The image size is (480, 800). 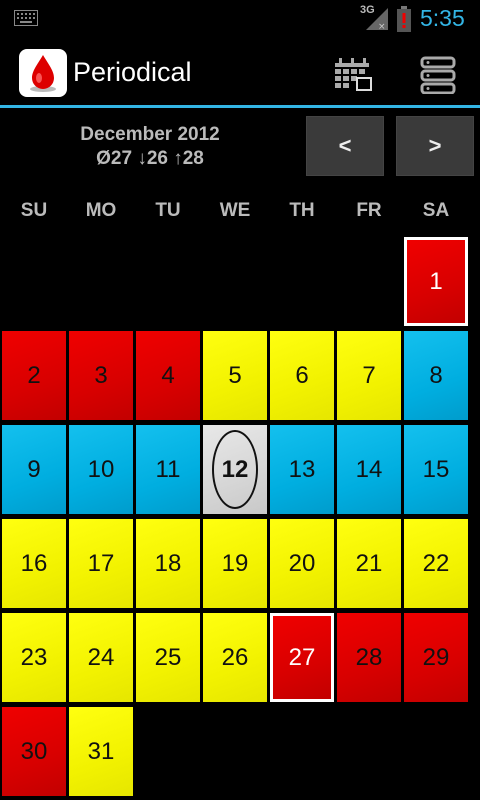 What do you see at coordinates (150, 134) in the screenshot?
I see `month-title: December 2012` at bounding box center [150, 134].